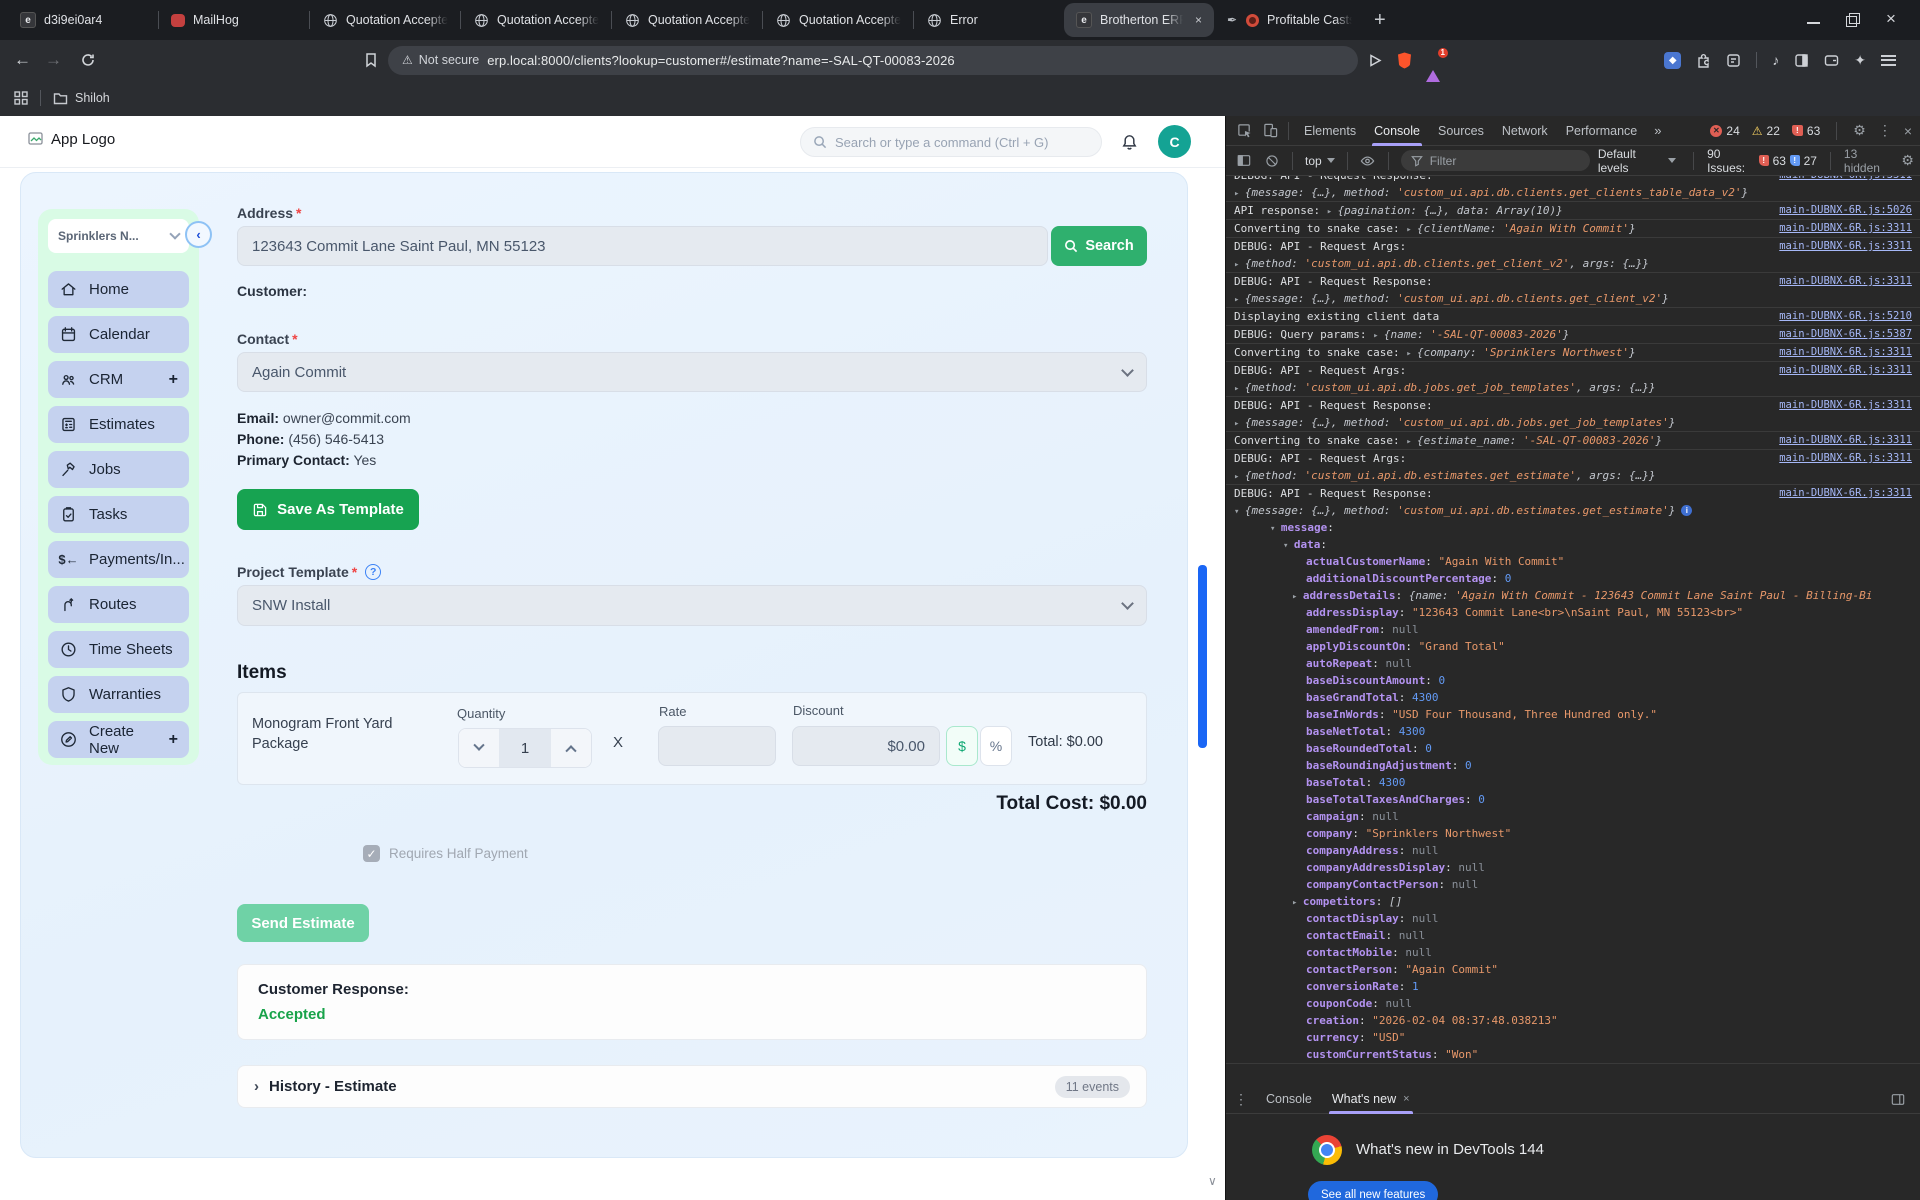 The image size is (1920, 1200). I want to click on eye-icon, so click(1368, 161).